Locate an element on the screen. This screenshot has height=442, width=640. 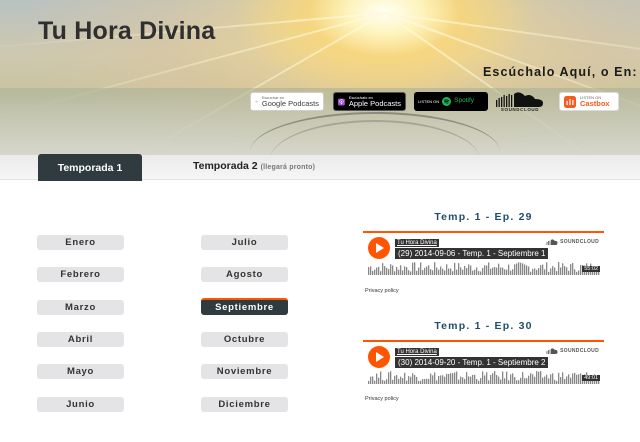
spotify-badge: LISTEN ON Spotify is located at coordinates (451, 101).